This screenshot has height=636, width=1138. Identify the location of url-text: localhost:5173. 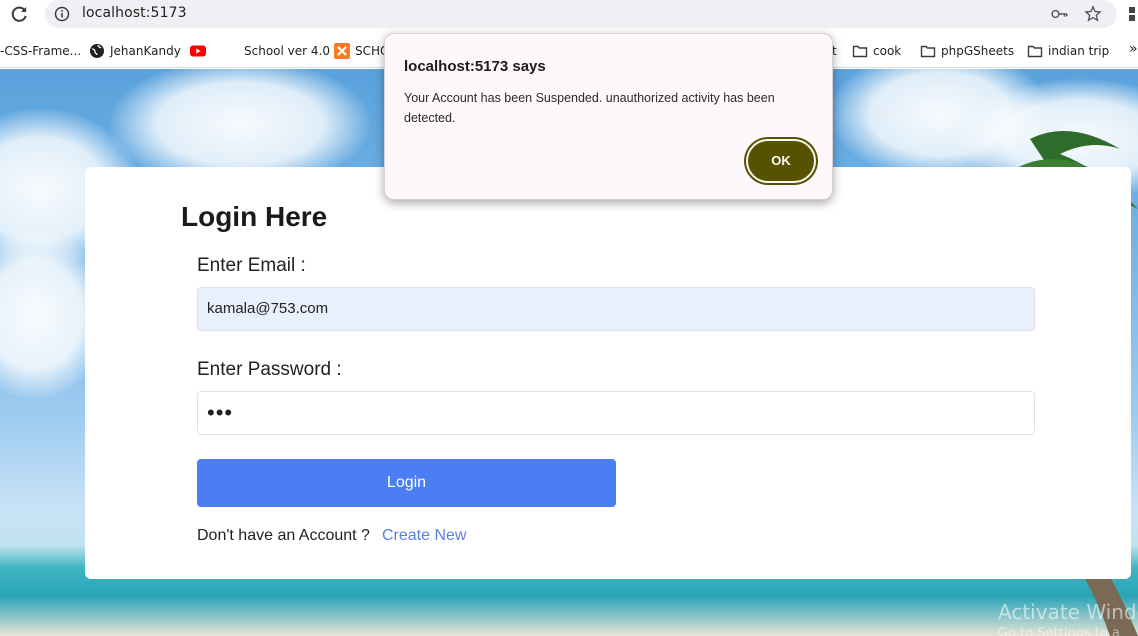
(134, 13).